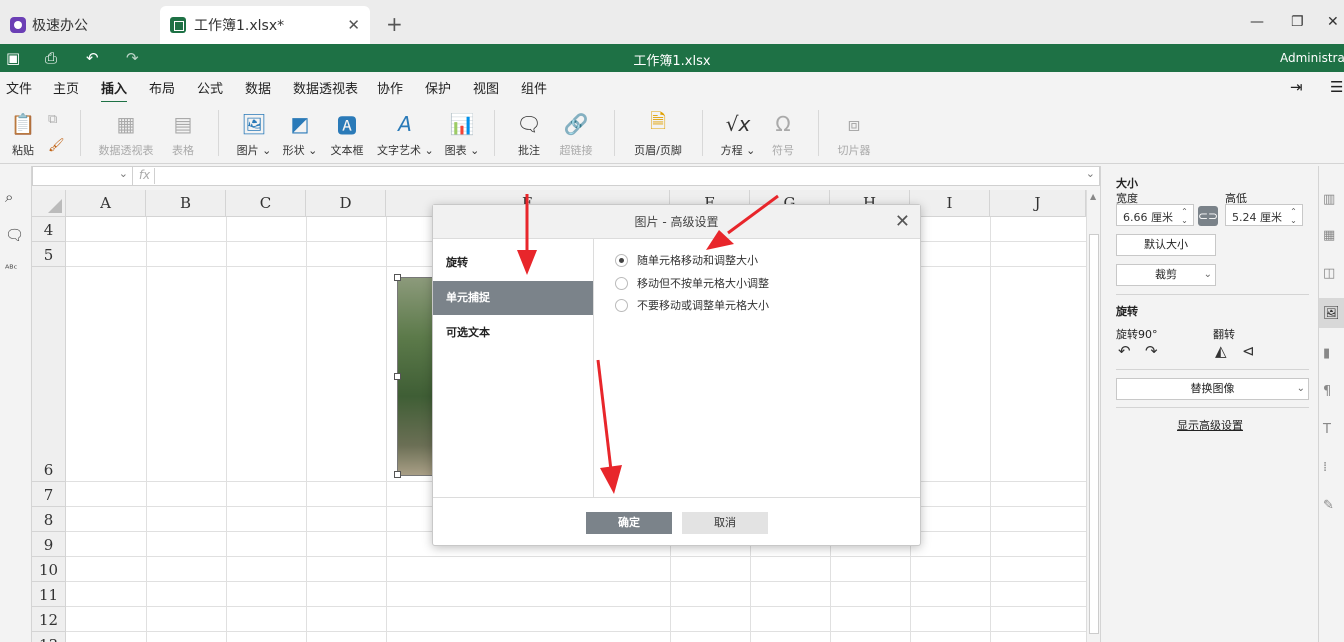  Describe the element at coordinates (576, 134) in the screenshot. I see `hyperlink-button: 🔗 超链接` at that location.